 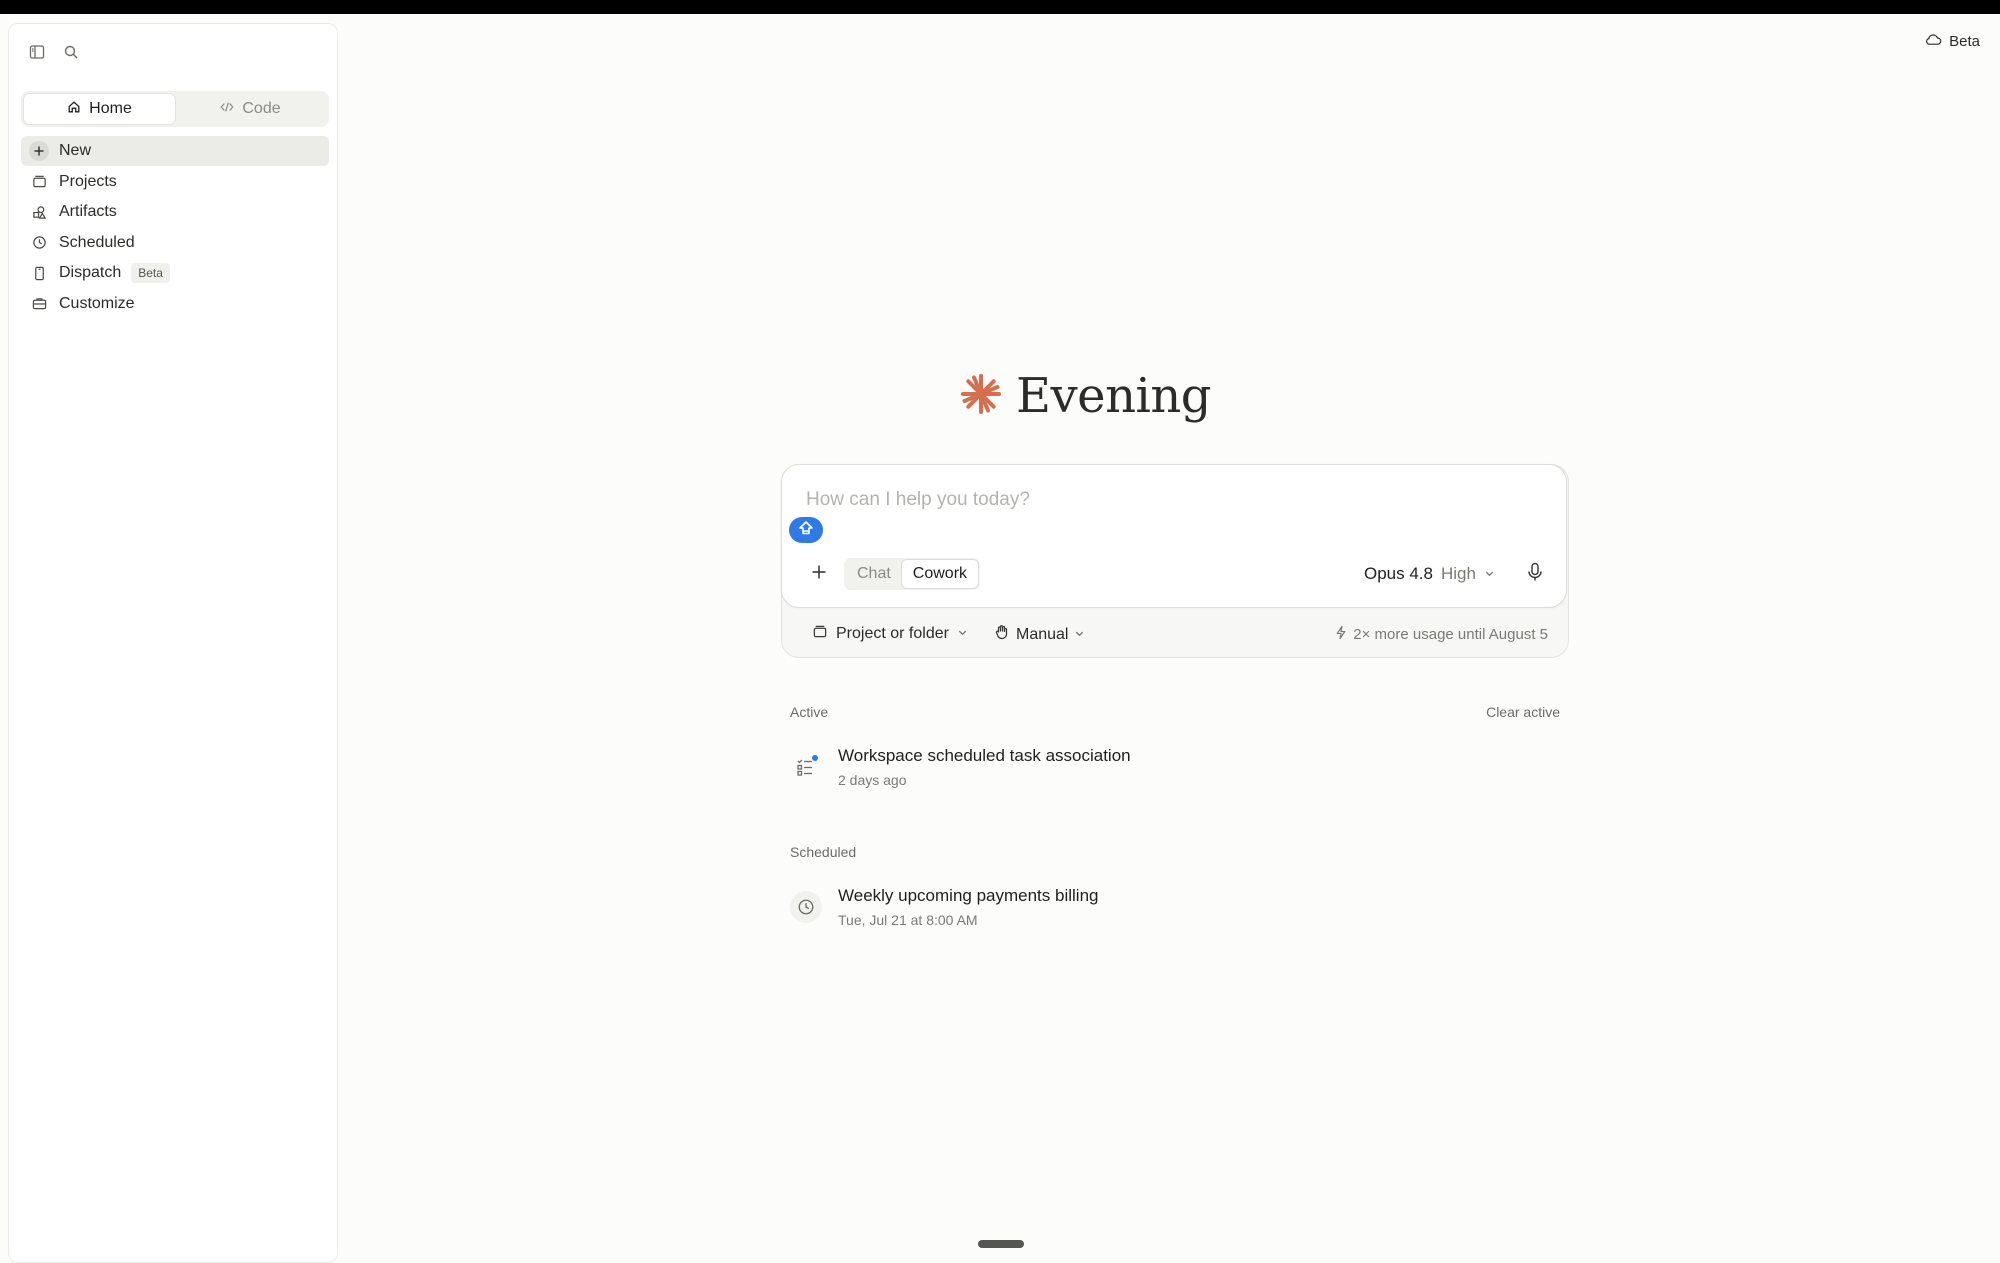 What do you see at coordinates (809, 712) in the screenshot?
I see `active-heading: Active` at bounding box center [809, 712].